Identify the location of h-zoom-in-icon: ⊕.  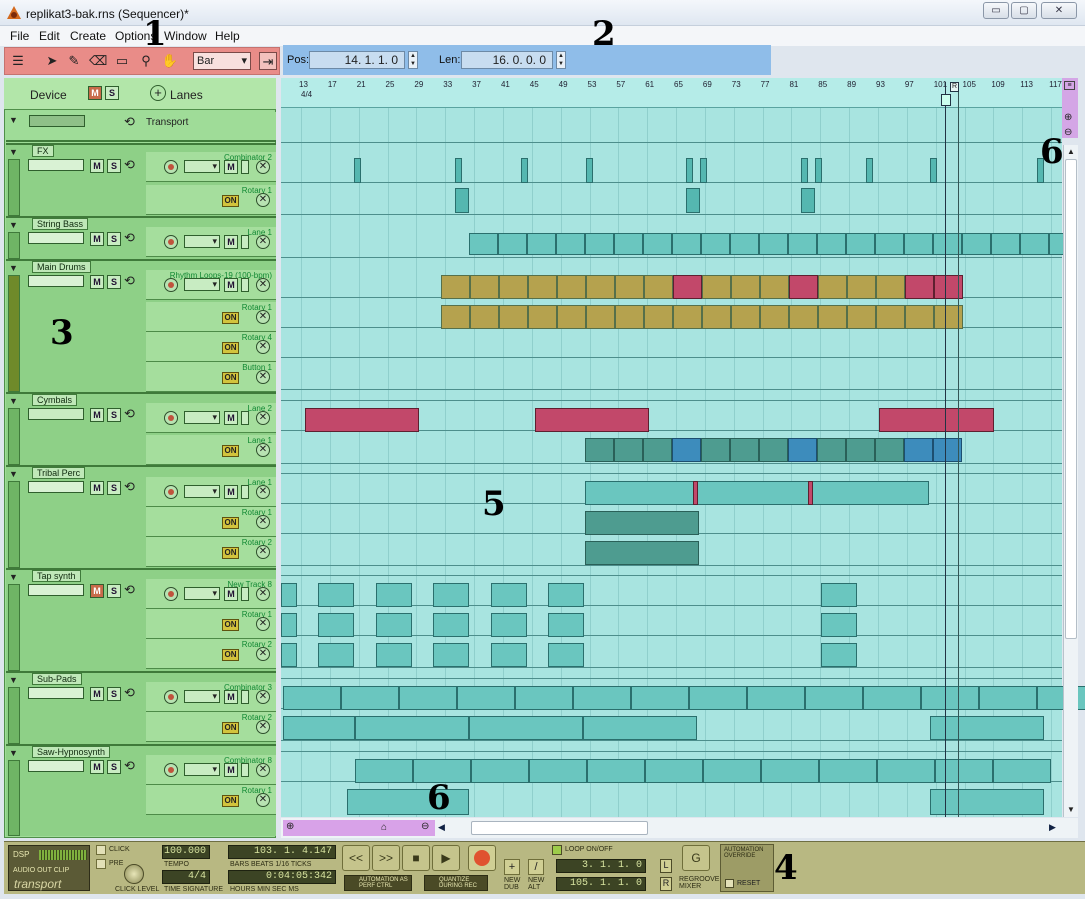
(290, 826).